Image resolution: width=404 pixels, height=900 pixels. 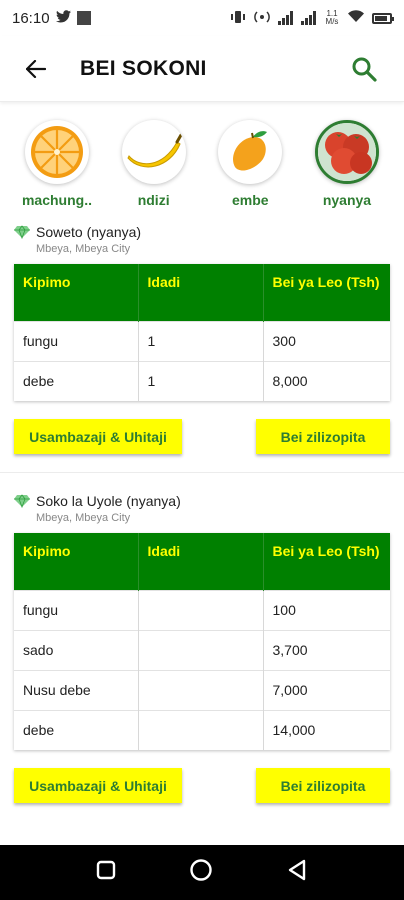 I want to click on category-item-embe: embe, so click(x=250, y=172).